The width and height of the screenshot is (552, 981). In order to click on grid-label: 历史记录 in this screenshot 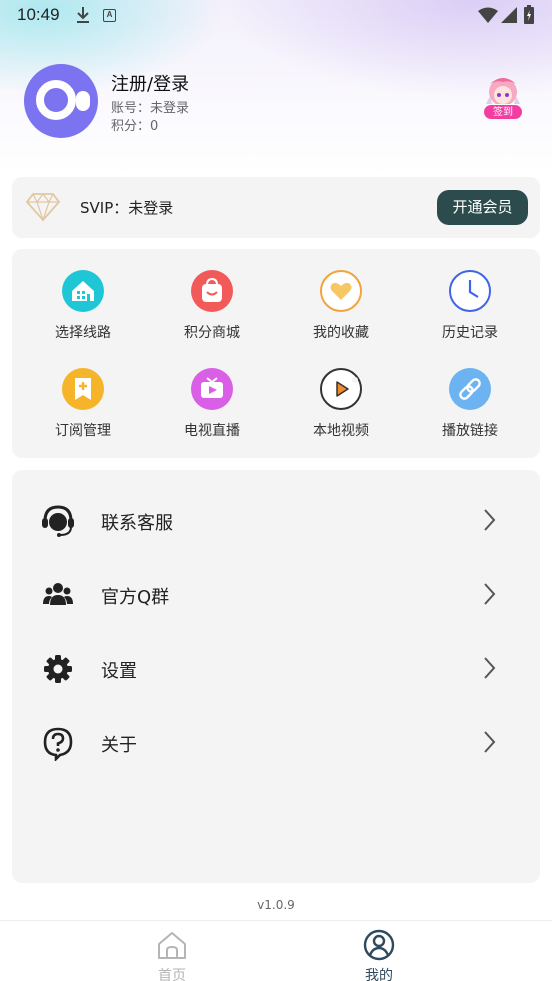, I will do `click(470, 333)`.